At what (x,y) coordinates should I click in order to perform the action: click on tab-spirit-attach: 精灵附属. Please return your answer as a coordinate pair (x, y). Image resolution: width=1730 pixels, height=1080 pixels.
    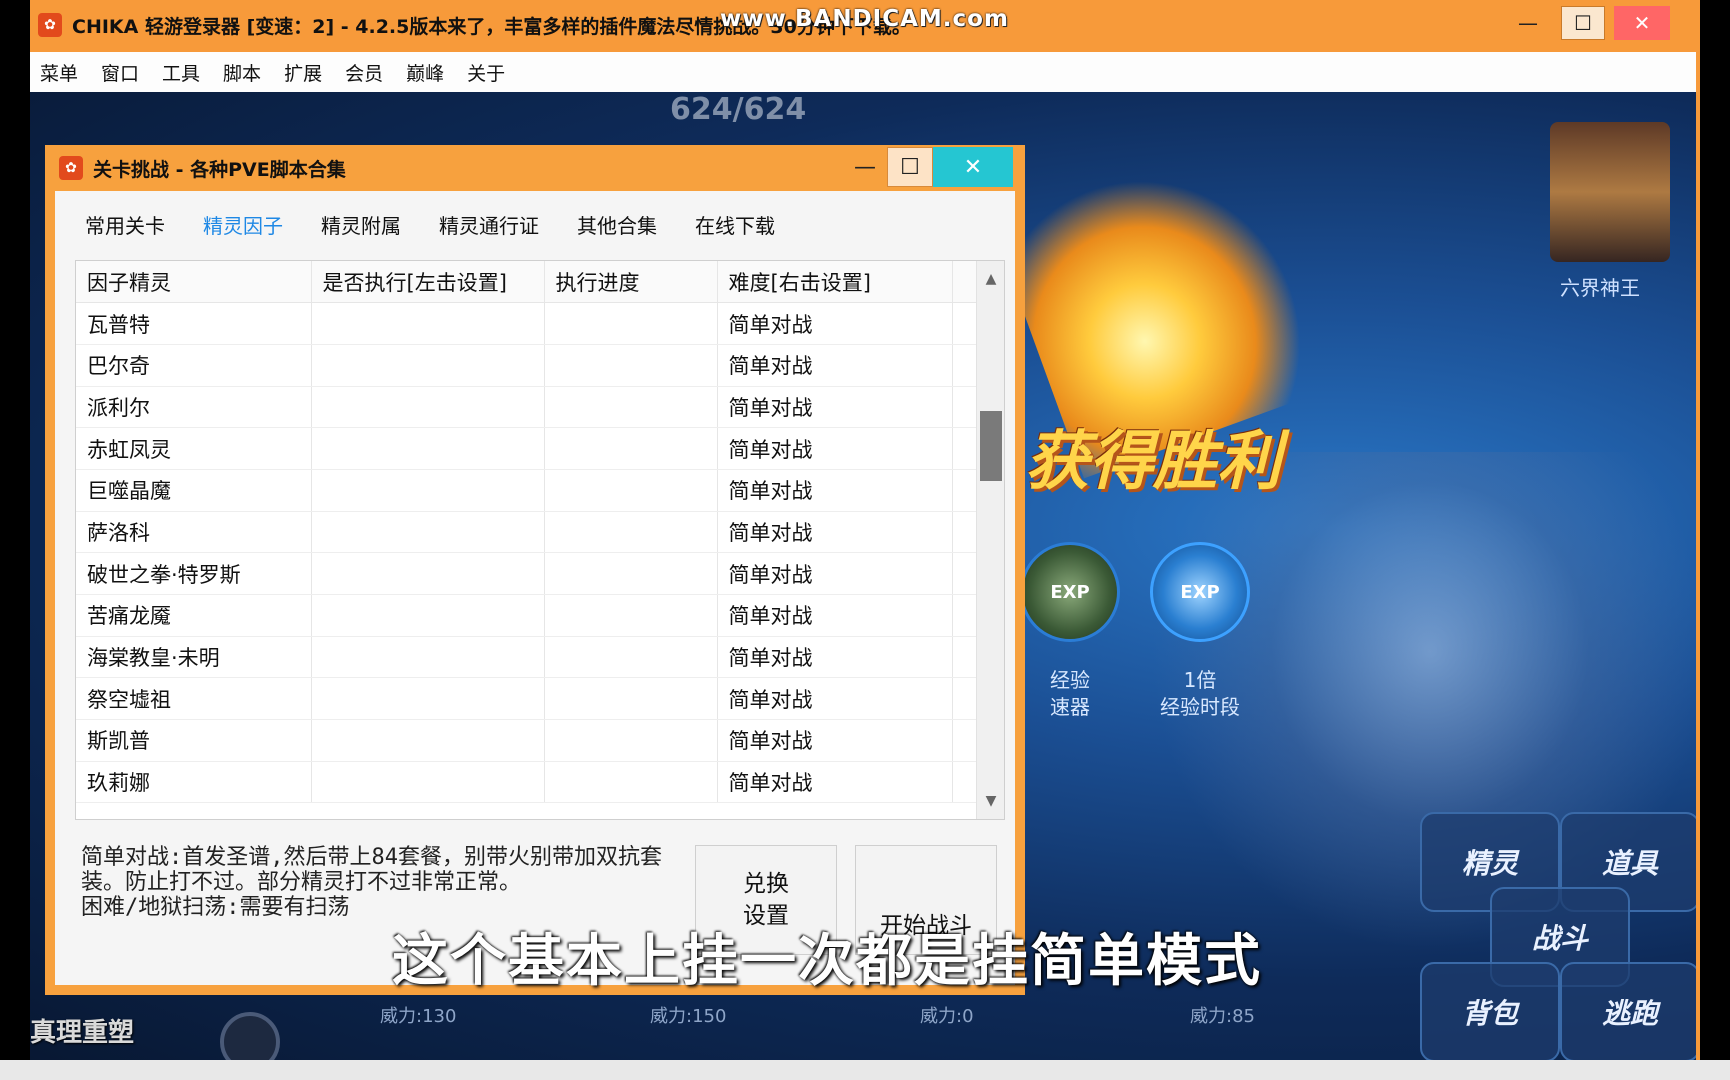
    Looking at the image, I should click on (361, 224).